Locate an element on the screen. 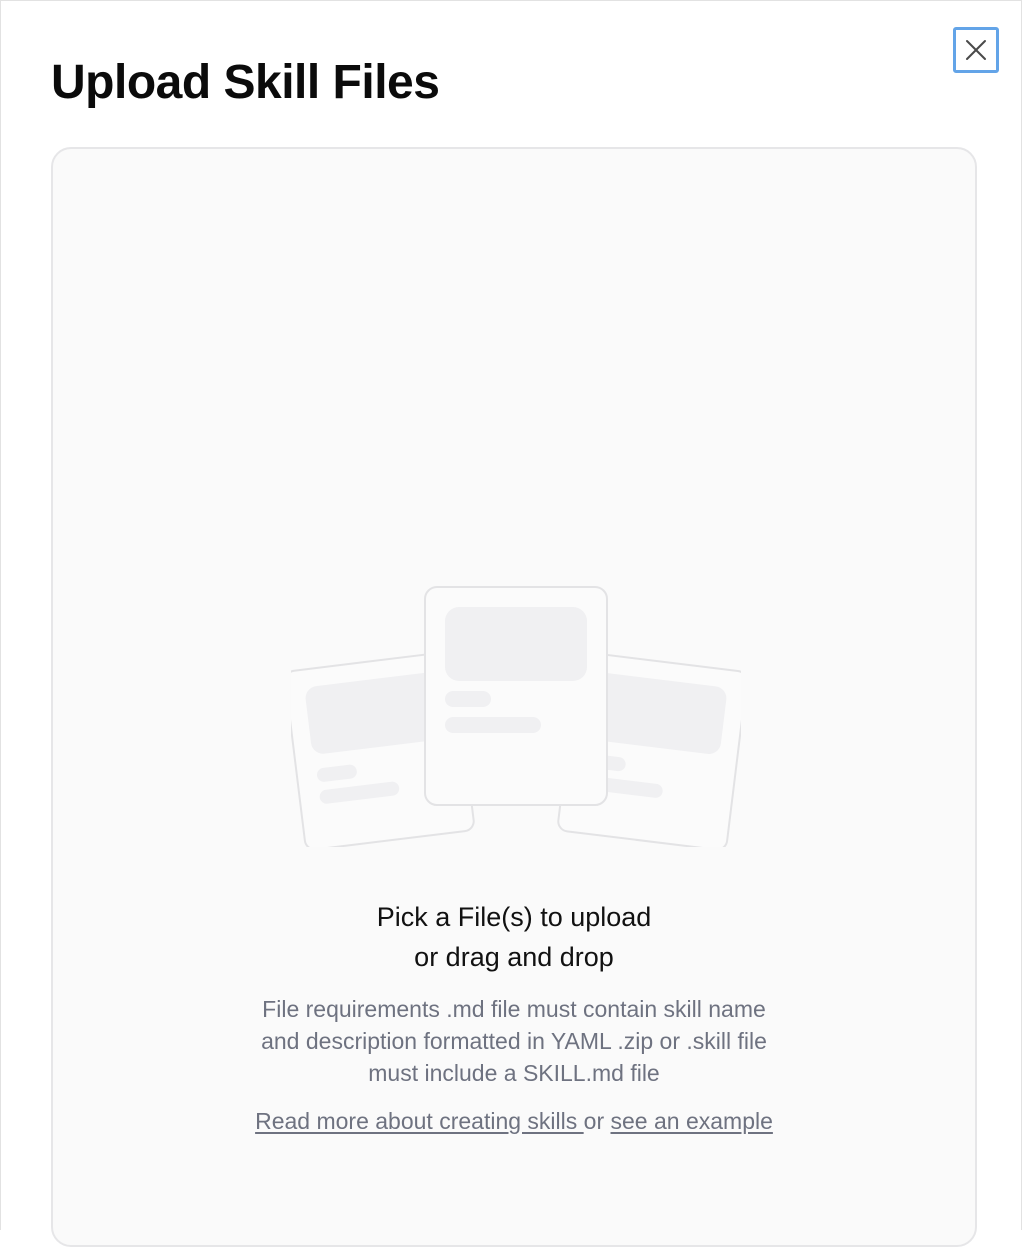 The image size is (1024, 1247). or-text: or is located at coordinates (597, 1121).